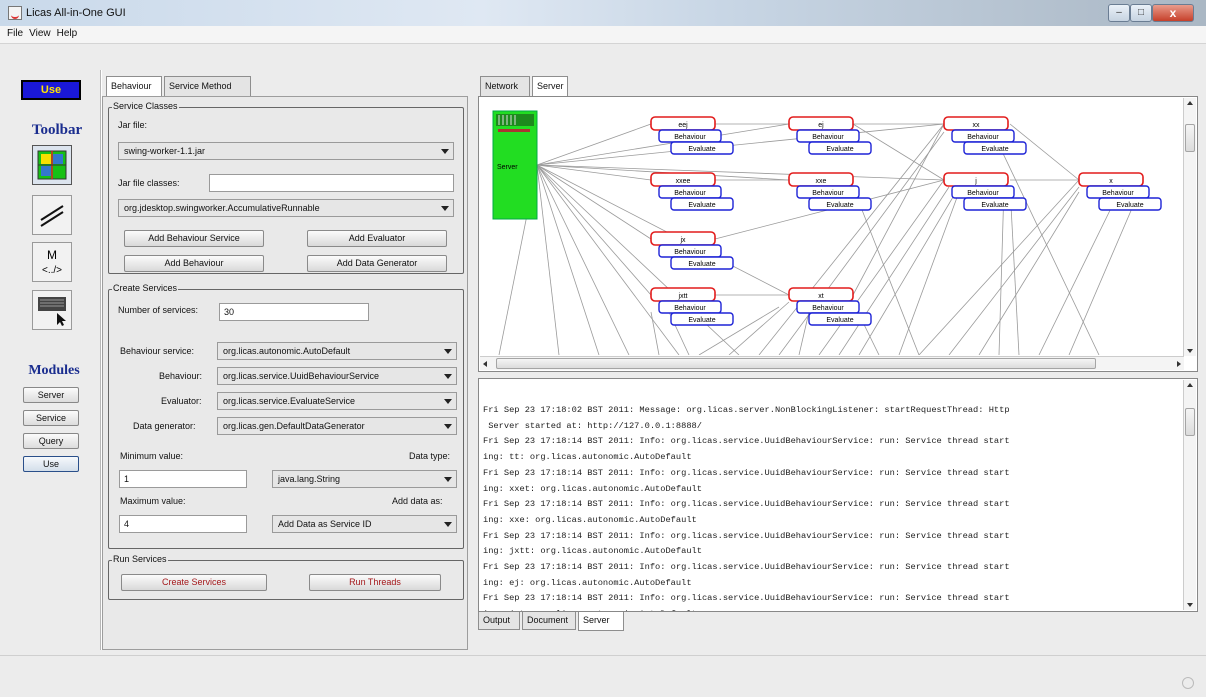  Describe the element at coordinates (145, 288) in the screenshot. I see `create-services-title: Create Services` at that location.